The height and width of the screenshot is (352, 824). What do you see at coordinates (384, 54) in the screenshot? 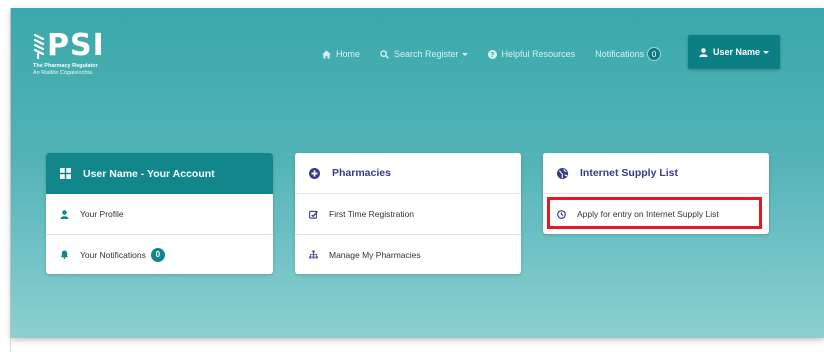
I see `search-icon` at bounding box center [384, 54].